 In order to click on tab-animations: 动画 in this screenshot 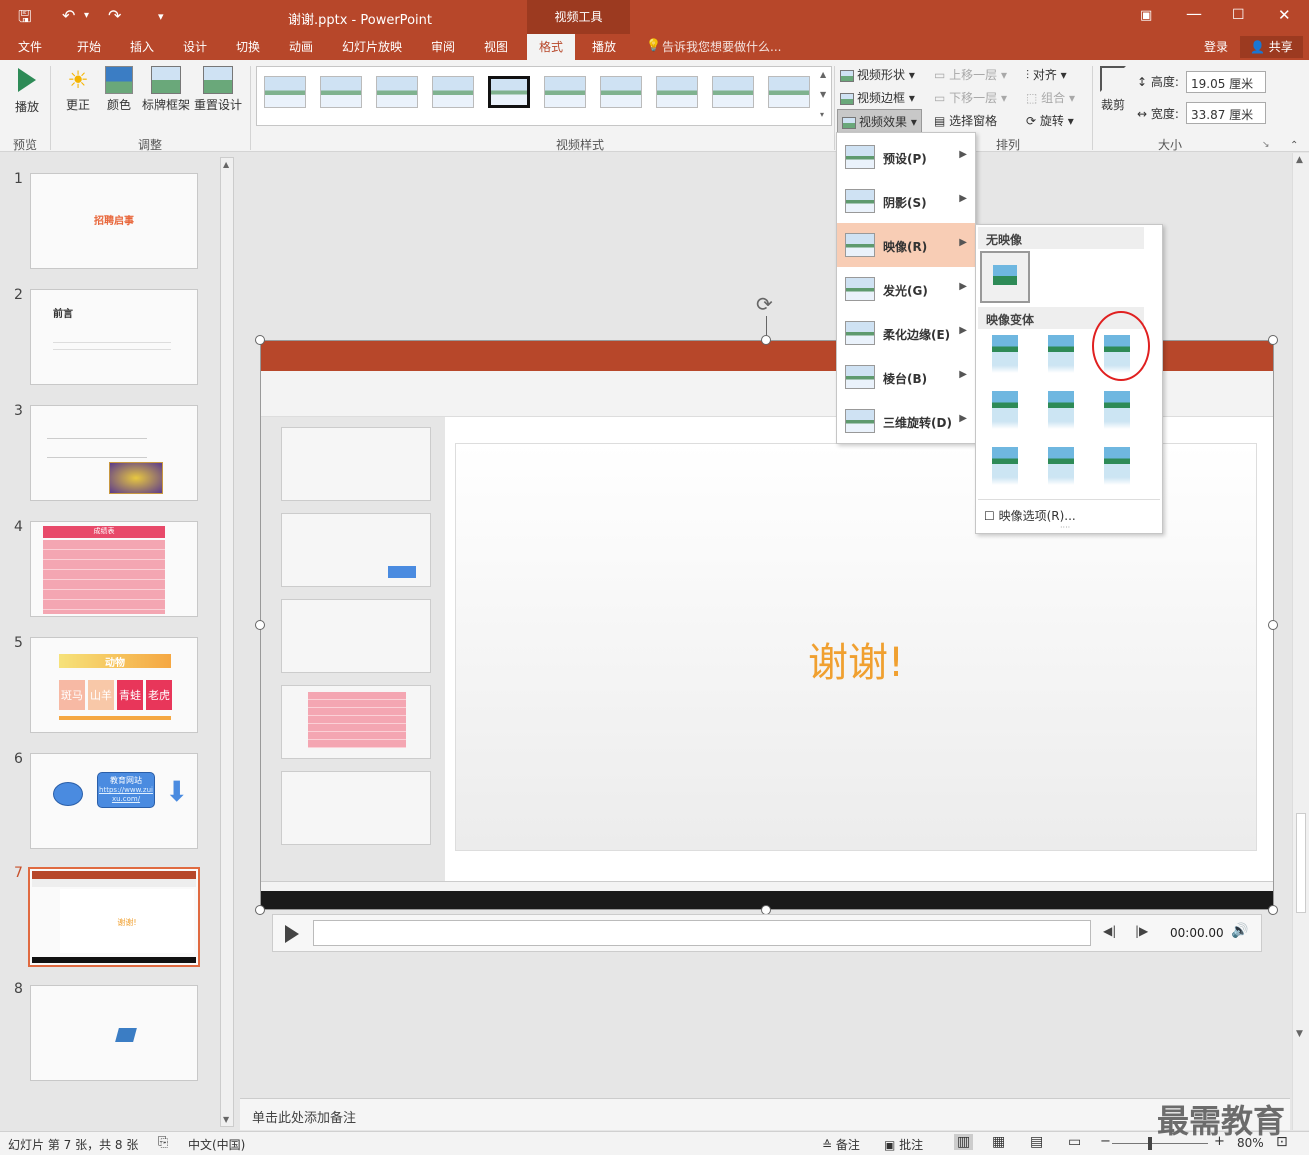, I will do `click(301, 46)`.